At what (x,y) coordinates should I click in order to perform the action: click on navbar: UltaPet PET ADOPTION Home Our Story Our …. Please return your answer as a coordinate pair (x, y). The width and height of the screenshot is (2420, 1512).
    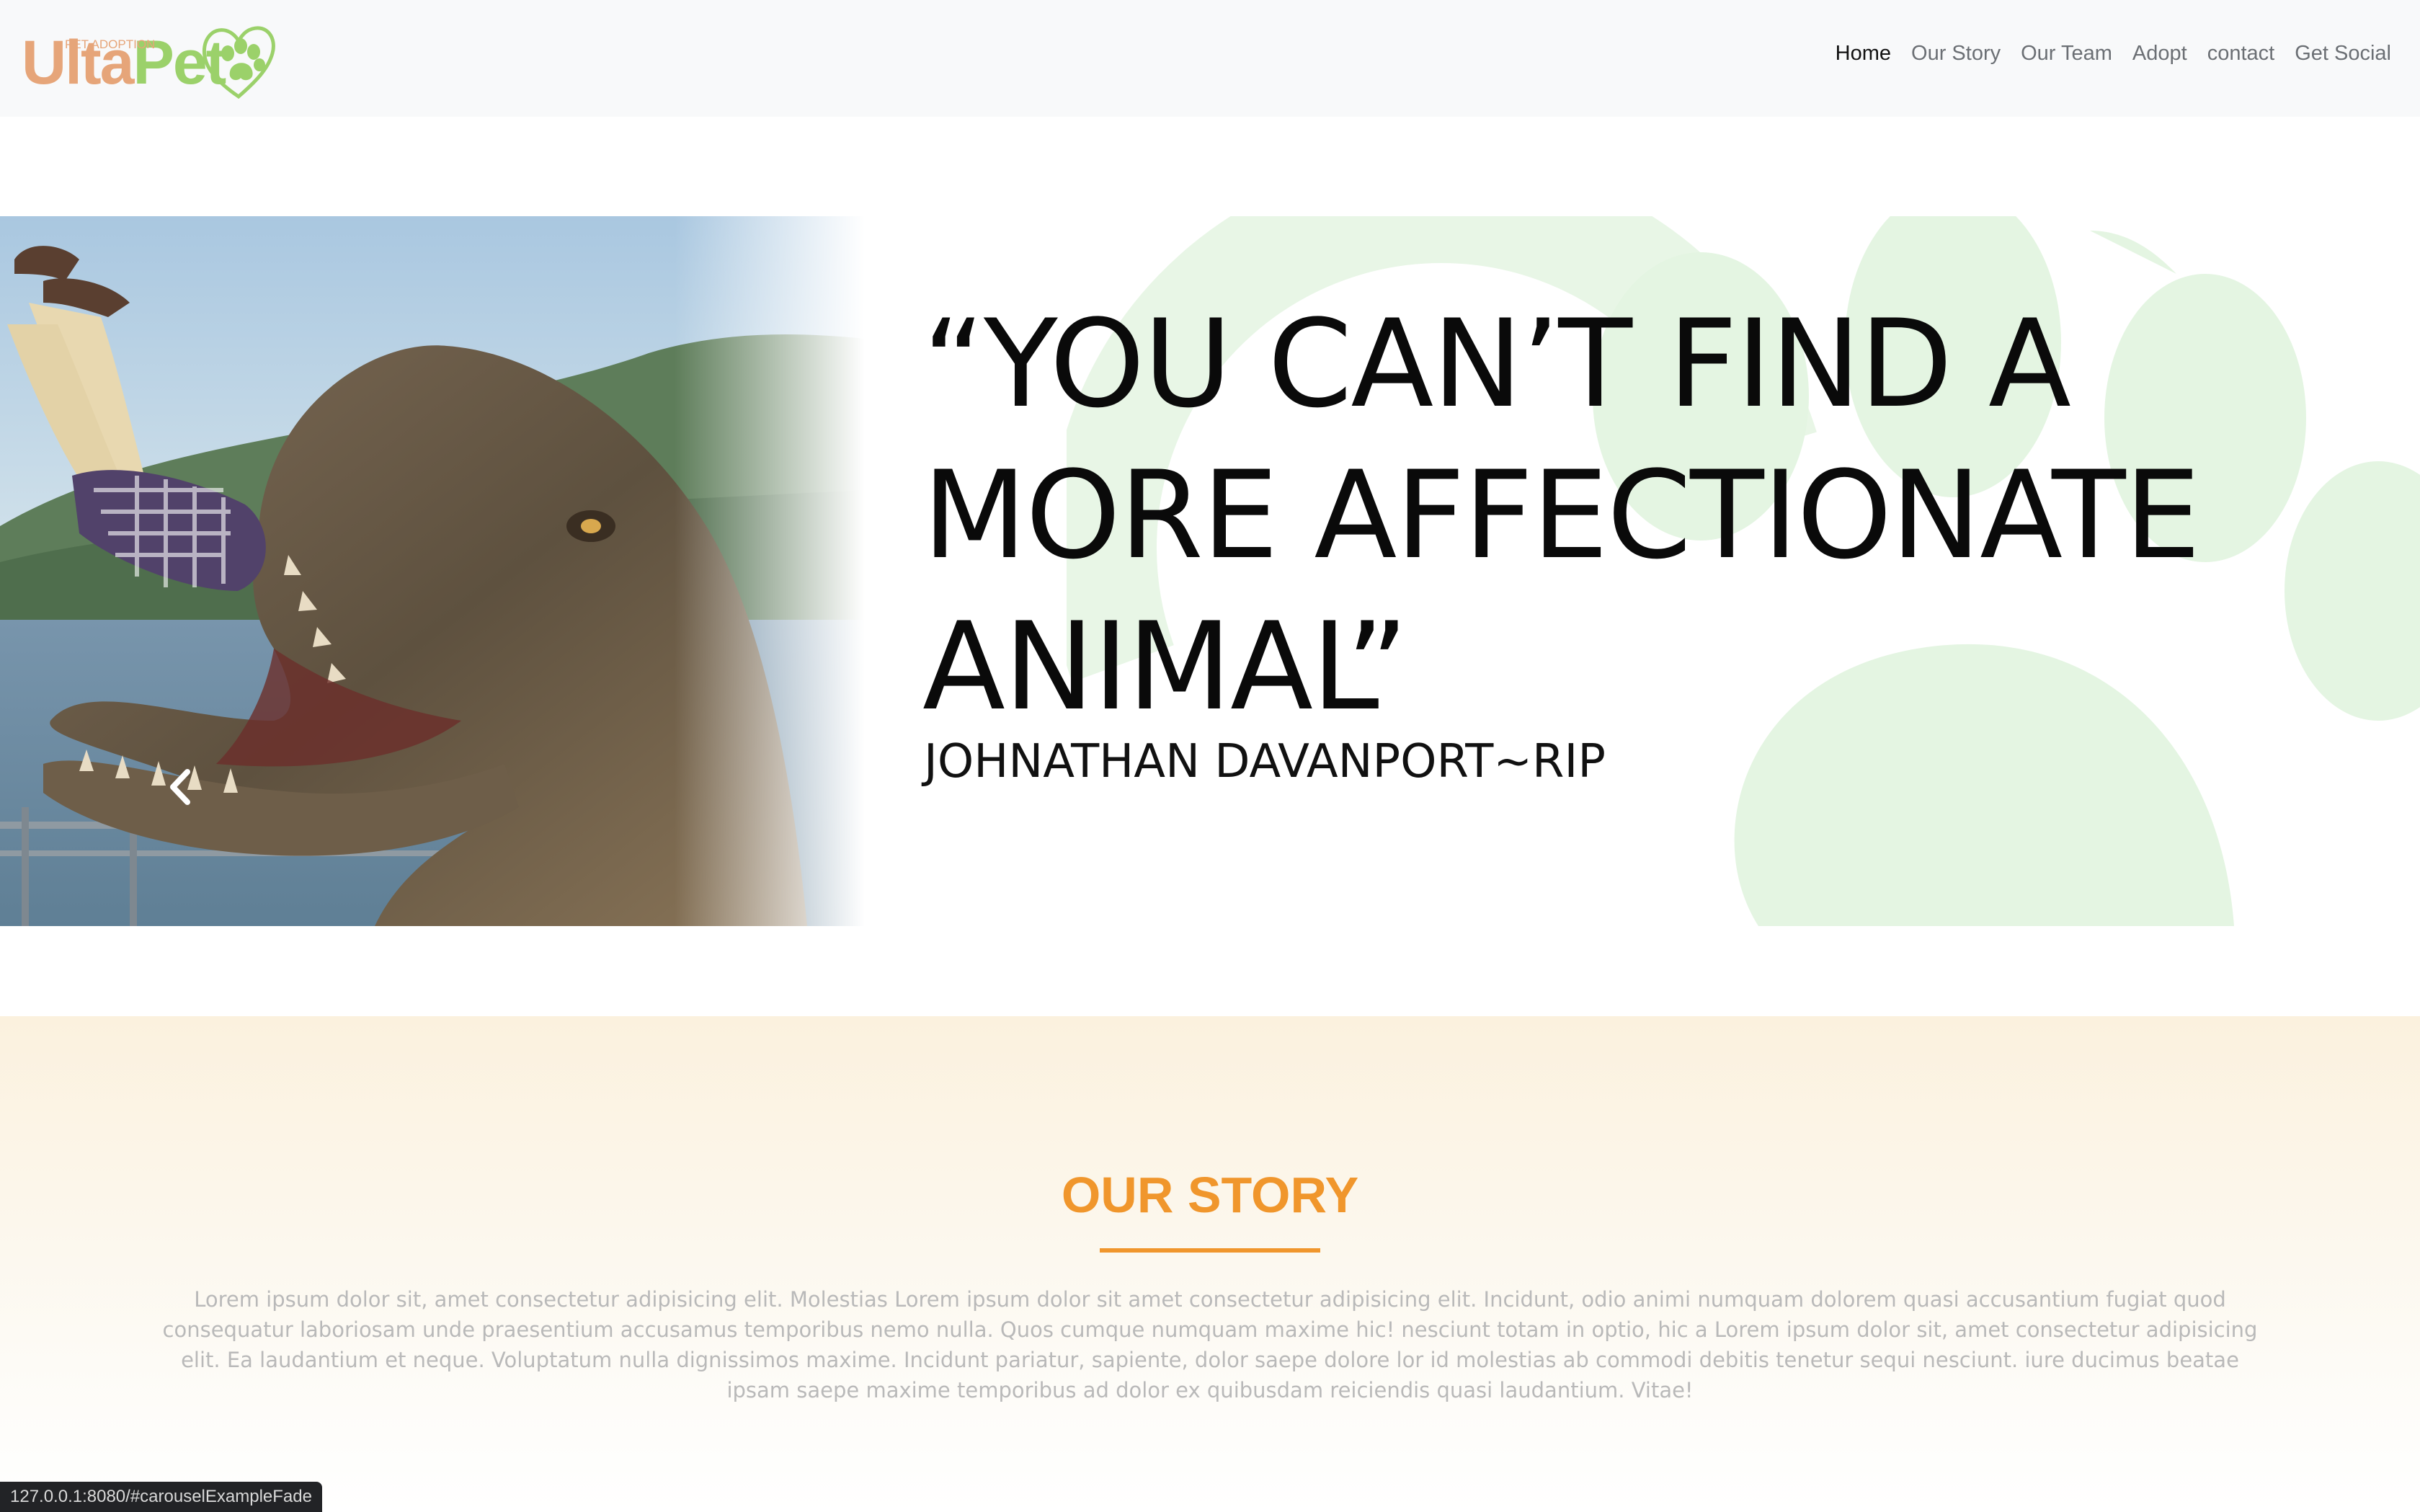
    Looking at the image, I should click on (1210, 59).